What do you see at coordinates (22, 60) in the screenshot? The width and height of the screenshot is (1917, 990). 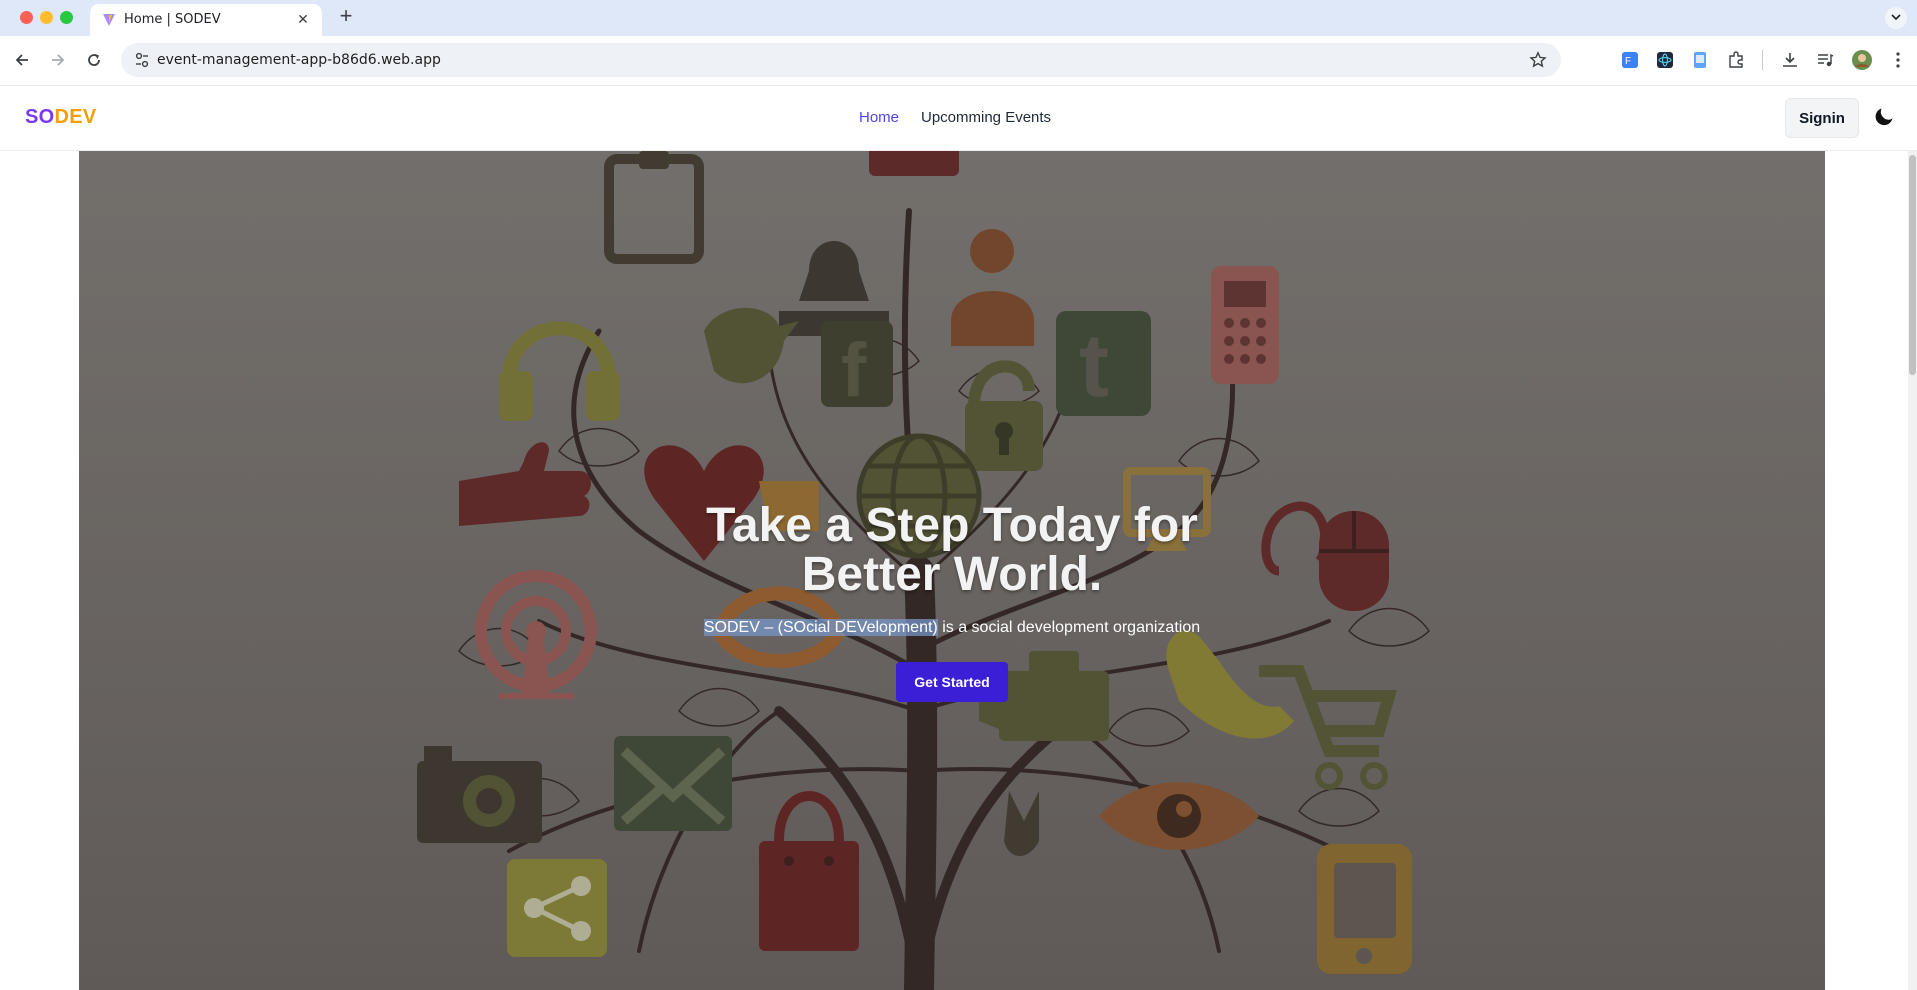 I see `back-icon` at bounding box center [22, 60].